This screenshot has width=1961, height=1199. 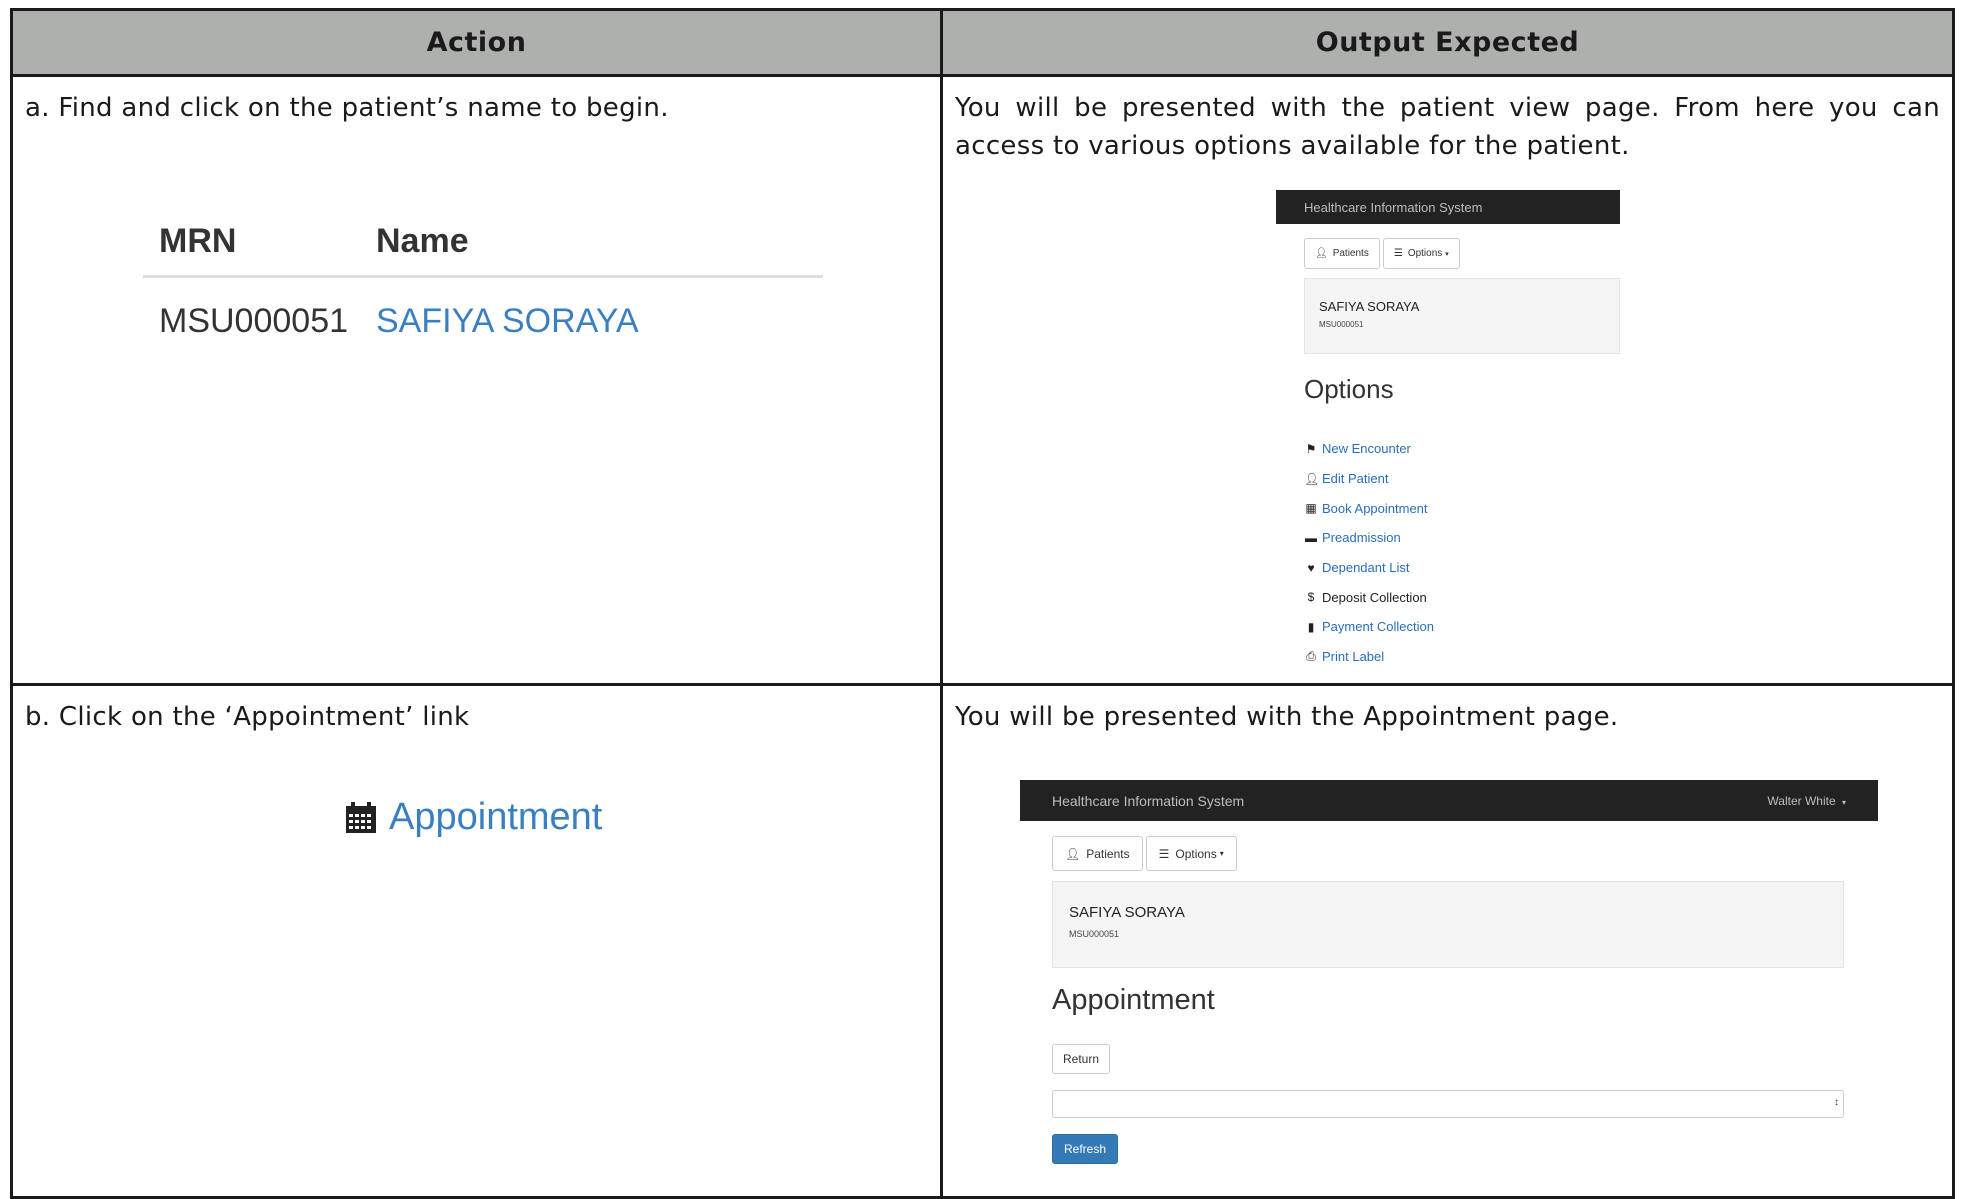 I want to click on payment-collection-link: ▮ Payment Collection, so click(x=1369, y=627).